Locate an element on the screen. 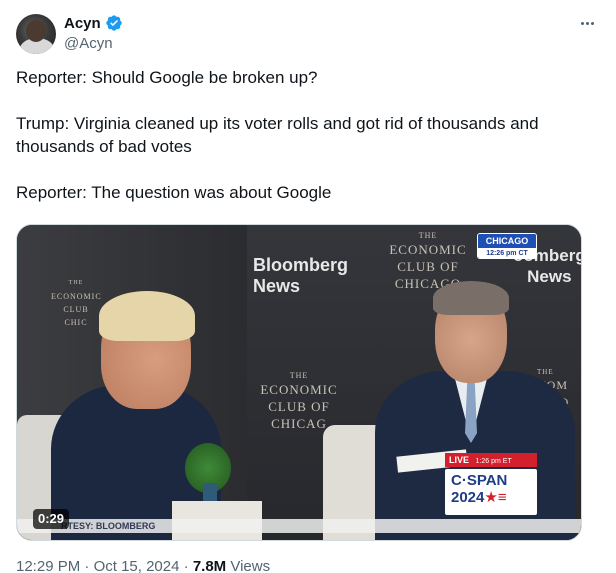 This screenshot has height=573, width=616. bloomberg-logo-left: Bloomberg News is located at coordinates (300, 276).